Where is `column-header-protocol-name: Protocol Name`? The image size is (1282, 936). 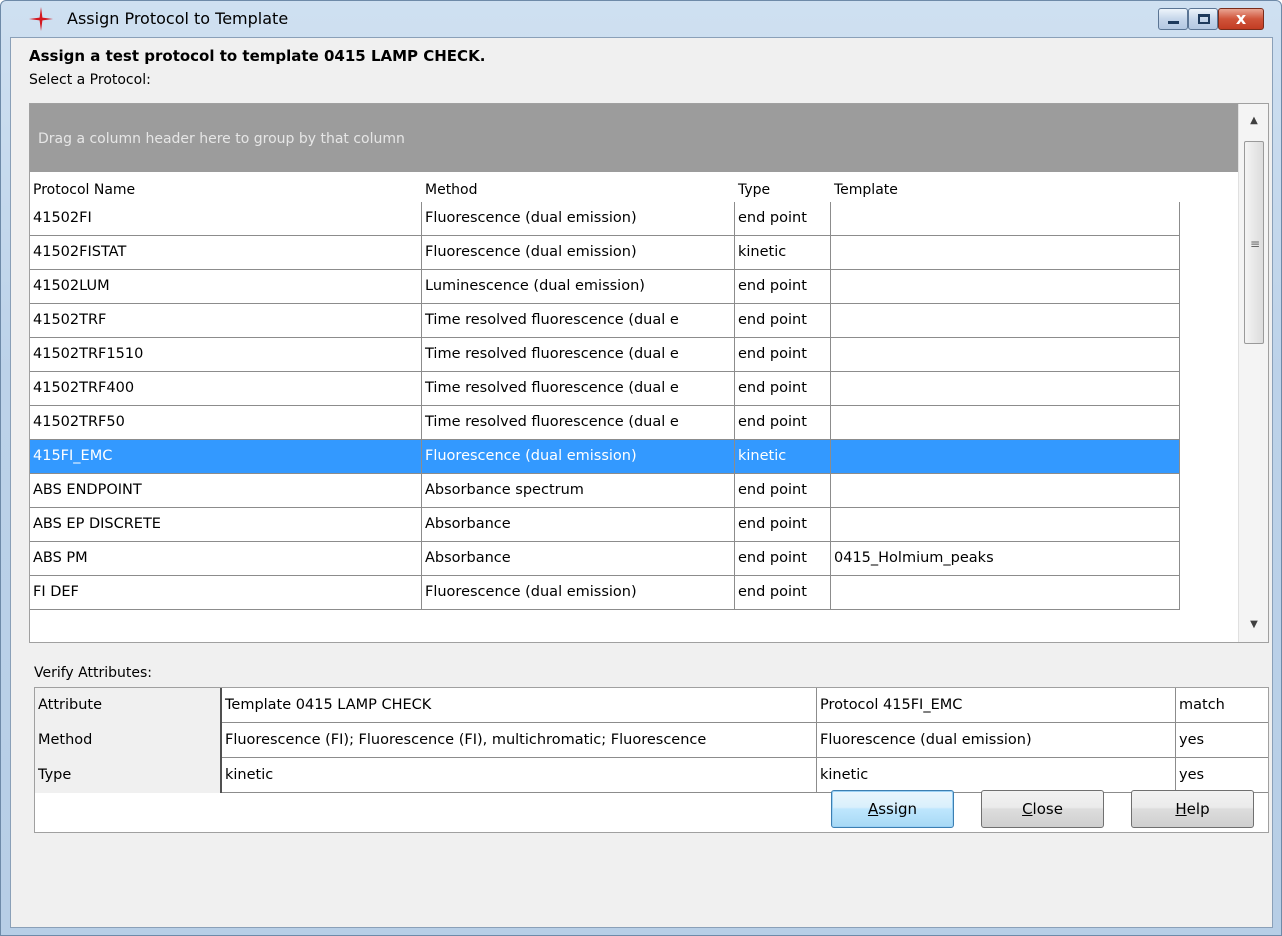
column-header-protocol-name: Protocol Name is located at coordinates (226, 190).